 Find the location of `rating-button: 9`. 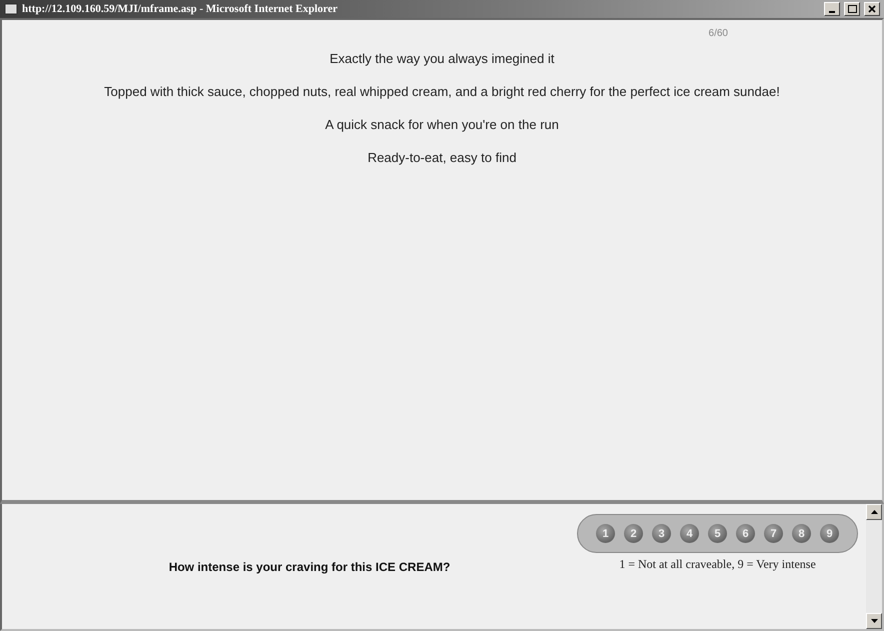

rating-button: 9 is located at coordinates (829, 533).